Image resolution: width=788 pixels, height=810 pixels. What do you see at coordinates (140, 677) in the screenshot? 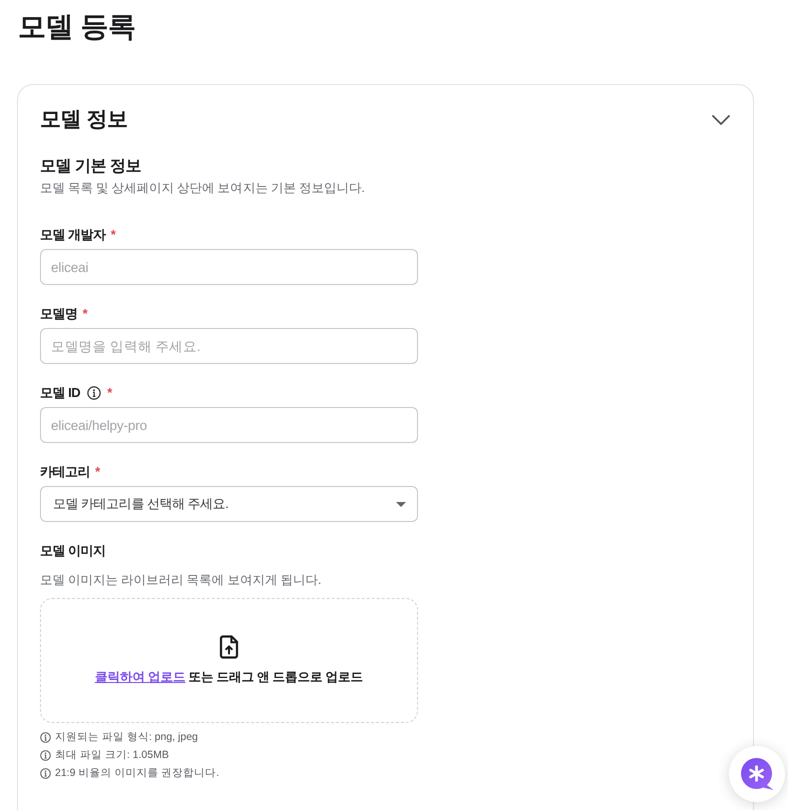
I see `upload-link: 클릭하여 업로드` at bounding box center [140, 677].